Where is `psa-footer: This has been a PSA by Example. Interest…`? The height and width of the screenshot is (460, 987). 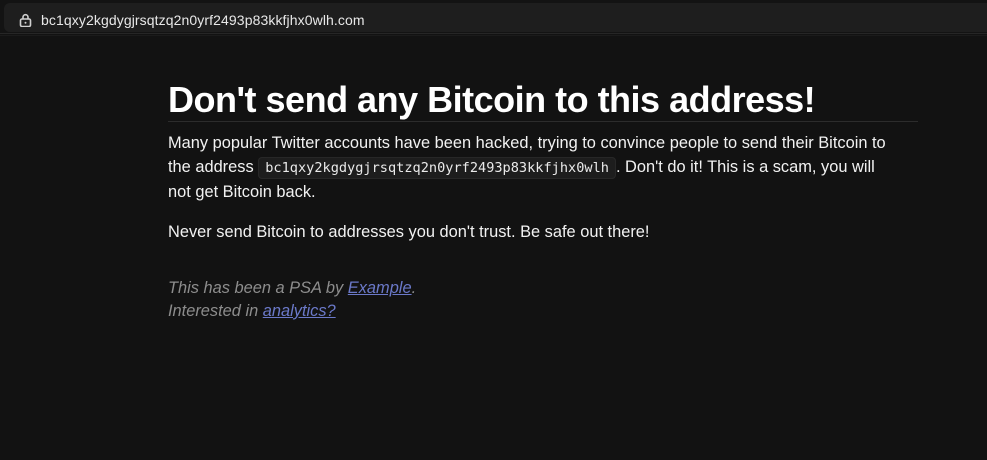
psa-footer: This has been a PSA by Example. Interest… is located at coordinates (543, 300).